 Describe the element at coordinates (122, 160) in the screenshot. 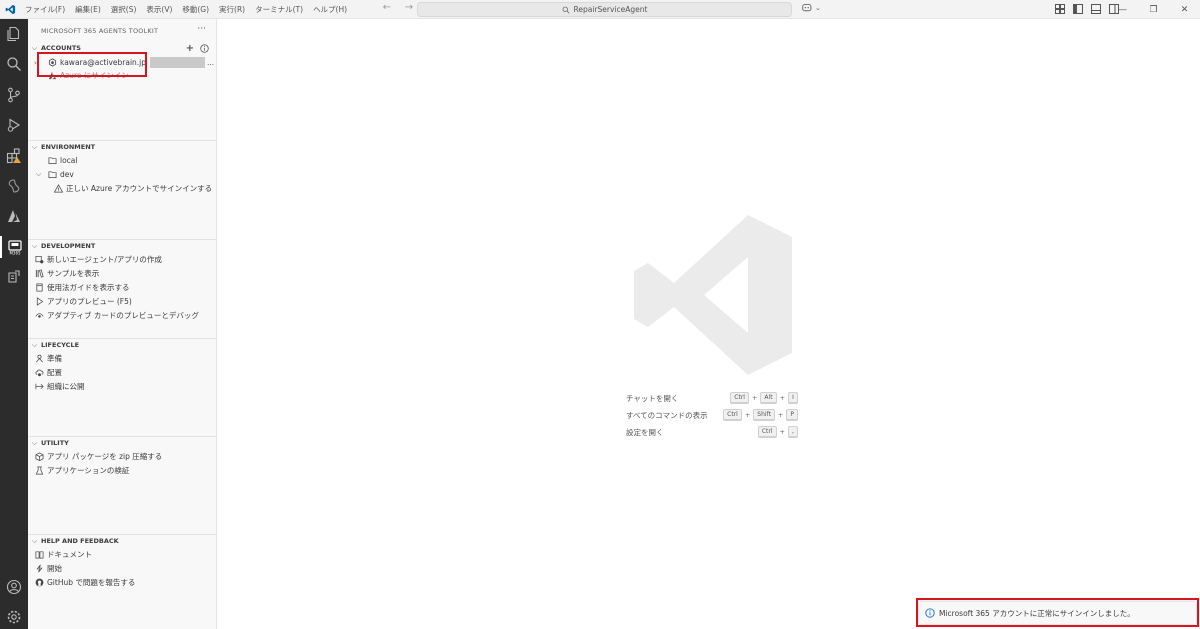

I see `env-local-item: local` at that location.